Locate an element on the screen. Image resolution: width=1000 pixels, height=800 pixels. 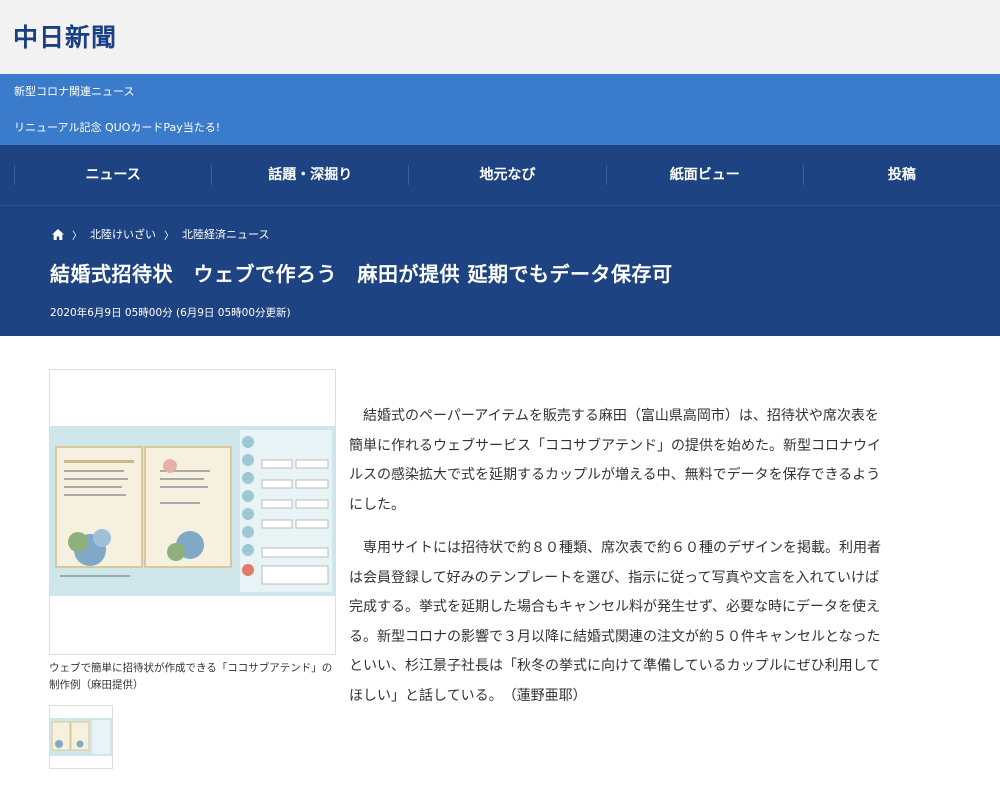
article-image is located at coordinates (192, 512).